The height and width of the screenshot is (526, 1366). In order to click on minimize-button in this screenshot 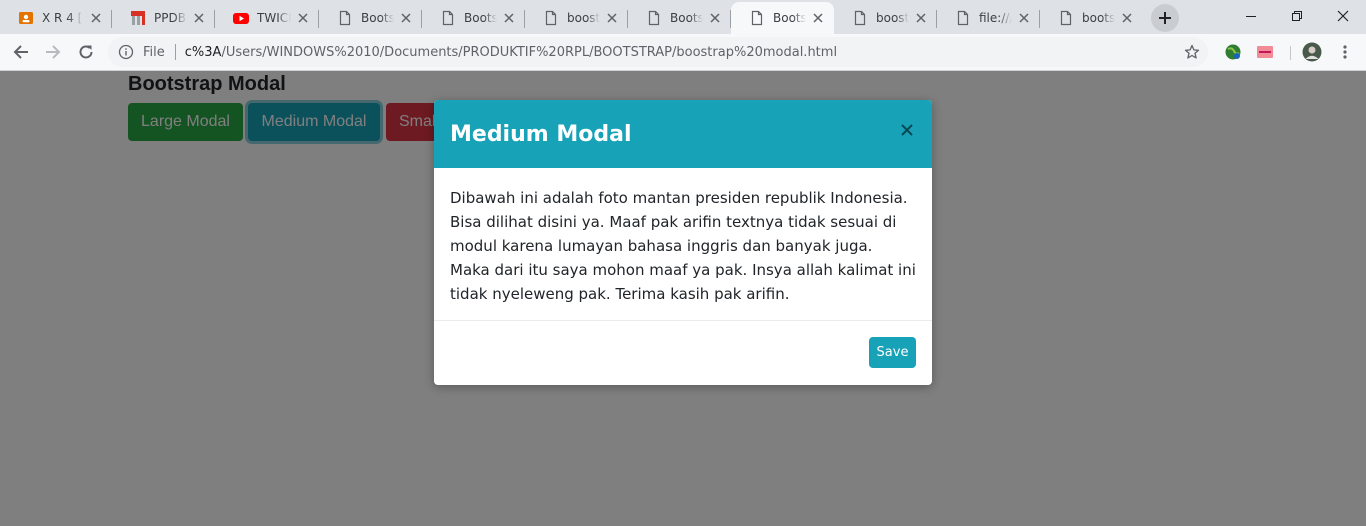, I will do `click(1251, 16)`.